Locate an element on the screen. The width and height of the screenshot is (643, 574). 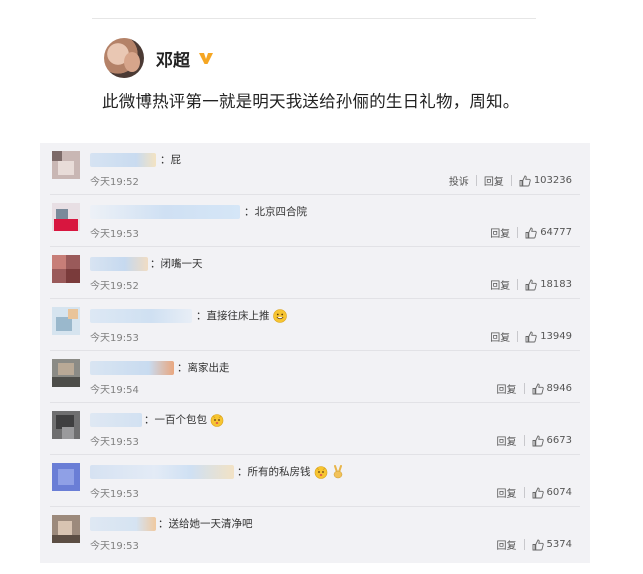
like-button: 103236 is located at coordinates (545, 181).